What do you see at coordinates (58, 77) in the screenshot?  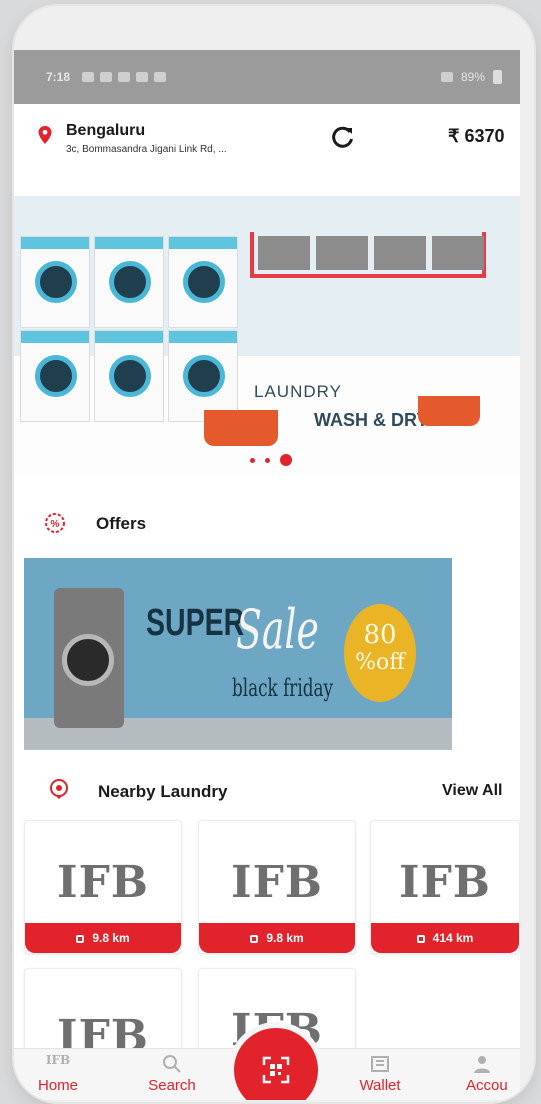 I see `status-time: 7:18` at bounding box center [58, 77].